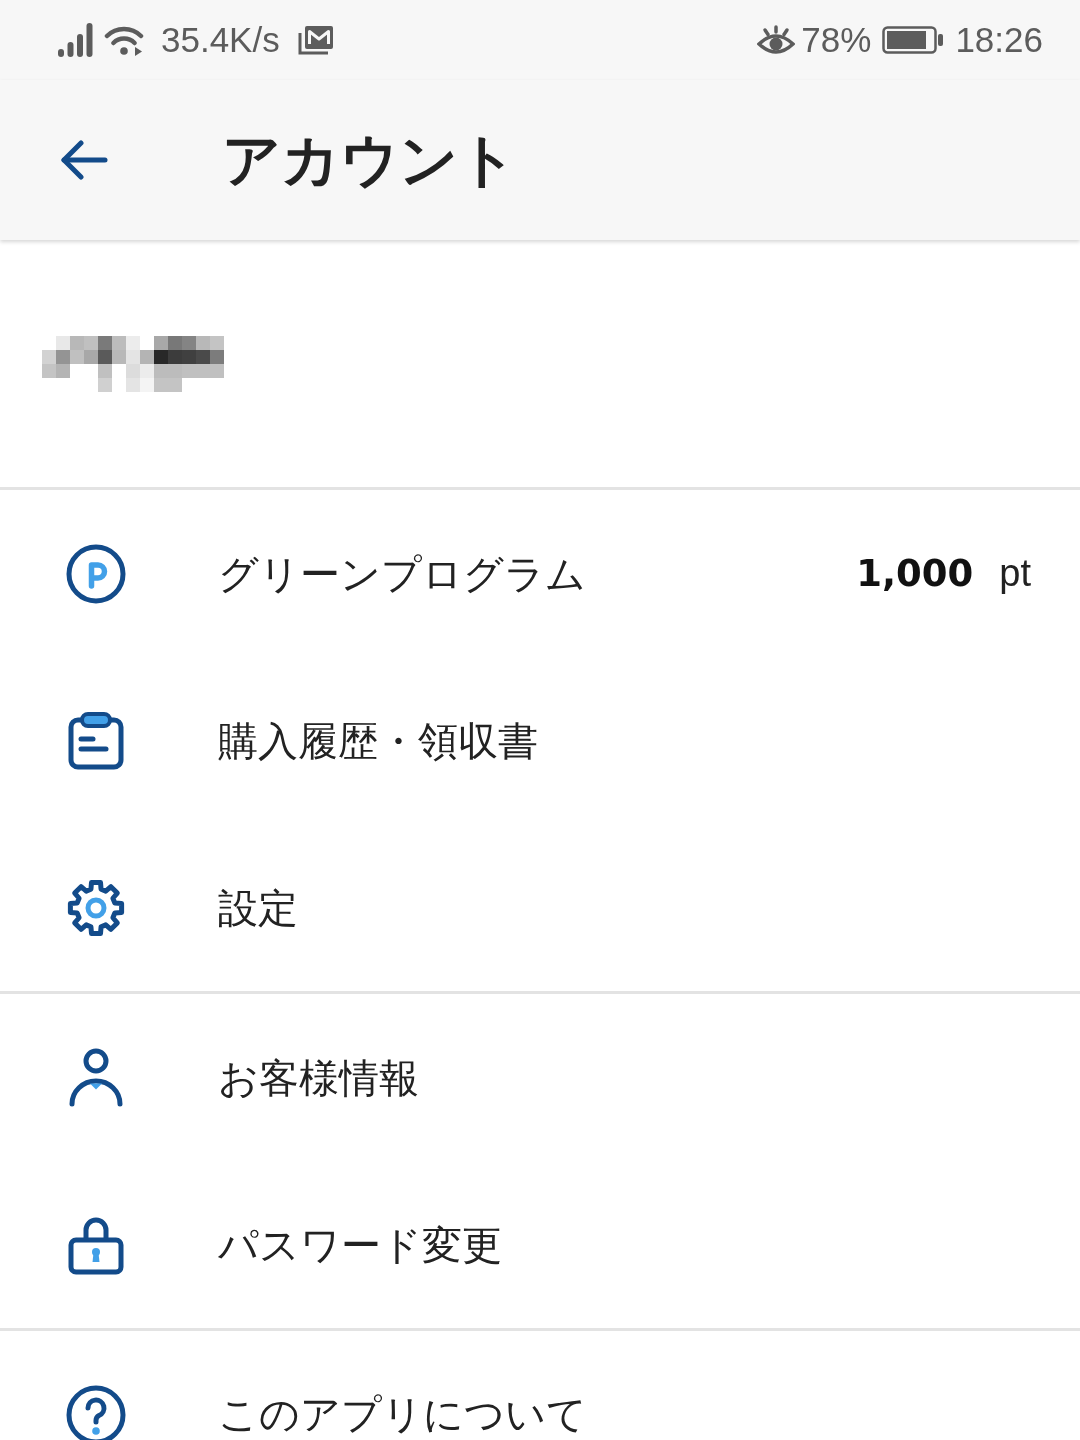  What do you see at coordinates (96, 907) in the screenshot?
I see `settings-icon` at bounding box center [96, 907].